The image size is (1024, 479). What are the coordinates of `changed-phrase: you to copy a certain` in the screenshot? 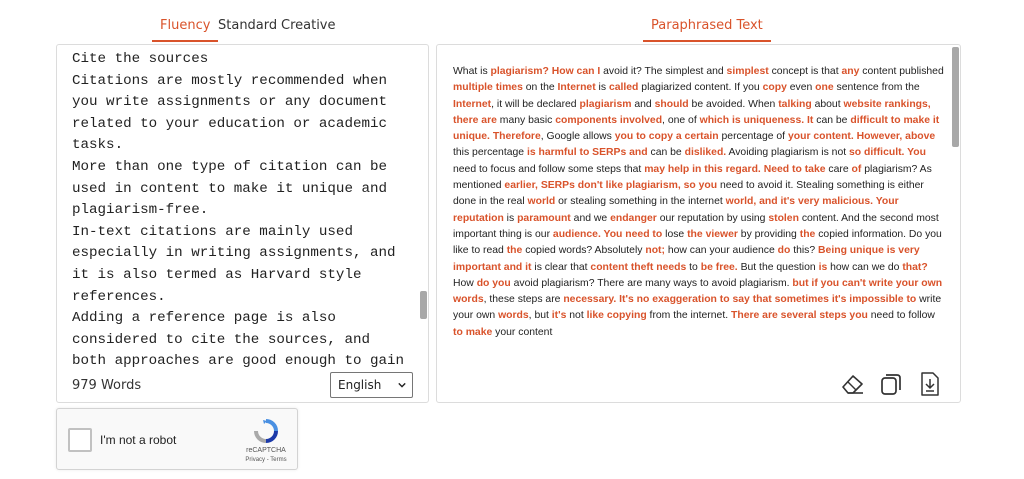 It's located at (667, 136).